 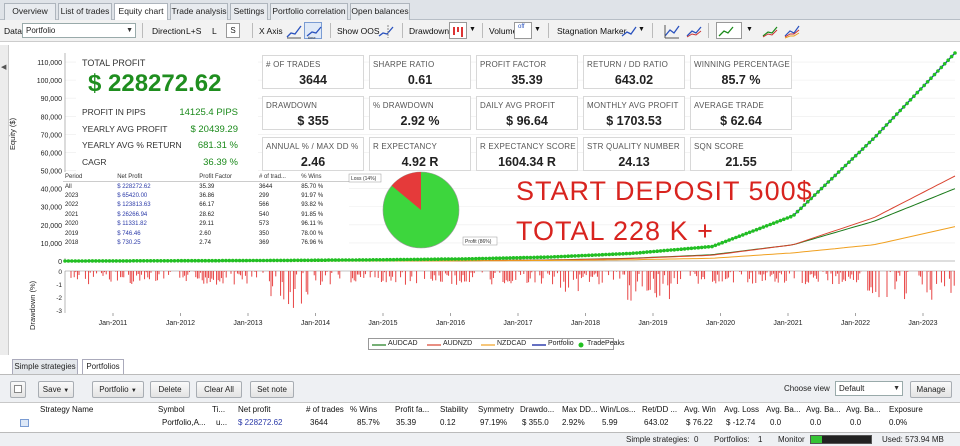 What do you see at coordinates (869, 388) in the screenshot?
I see `view-select: Default ▼` at bounding box center [869, 388].